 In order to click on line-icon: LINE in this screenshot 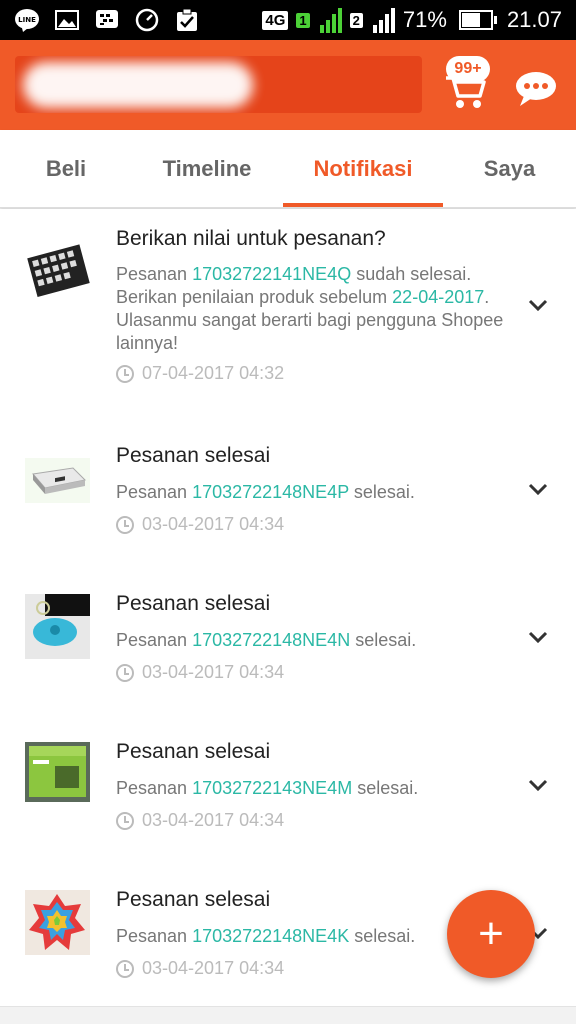, I will do `click(27, 20)`.